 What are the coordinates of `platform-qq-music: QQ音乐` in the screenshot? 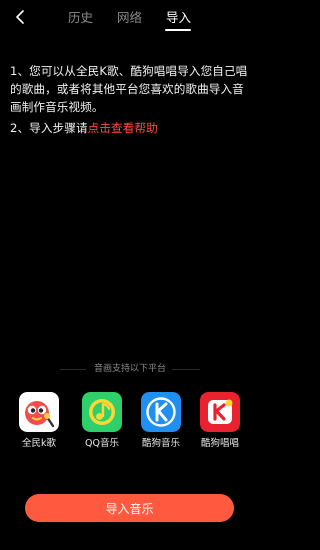 It's located at (102, 421).